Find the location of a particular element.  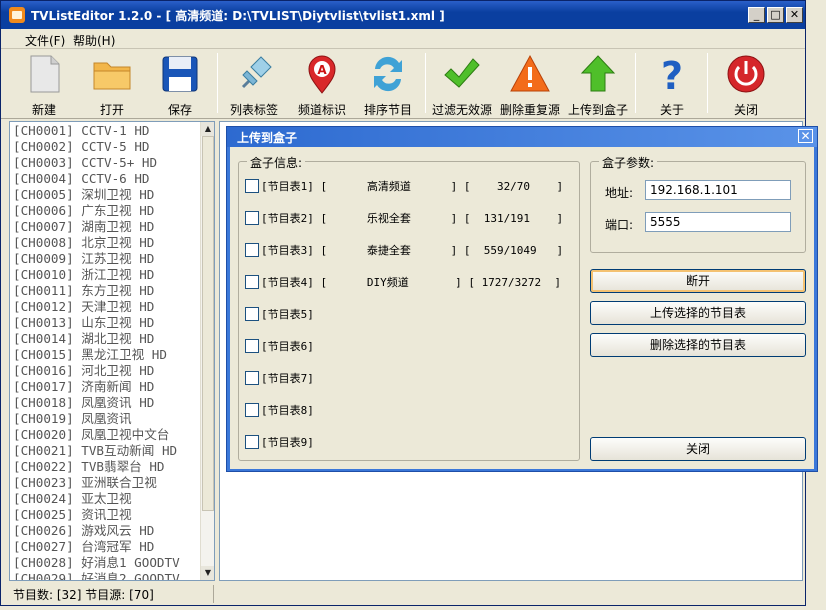

channel-list-item: [CH0002] CCTV-5 HD is located at coordinates (106, 147).